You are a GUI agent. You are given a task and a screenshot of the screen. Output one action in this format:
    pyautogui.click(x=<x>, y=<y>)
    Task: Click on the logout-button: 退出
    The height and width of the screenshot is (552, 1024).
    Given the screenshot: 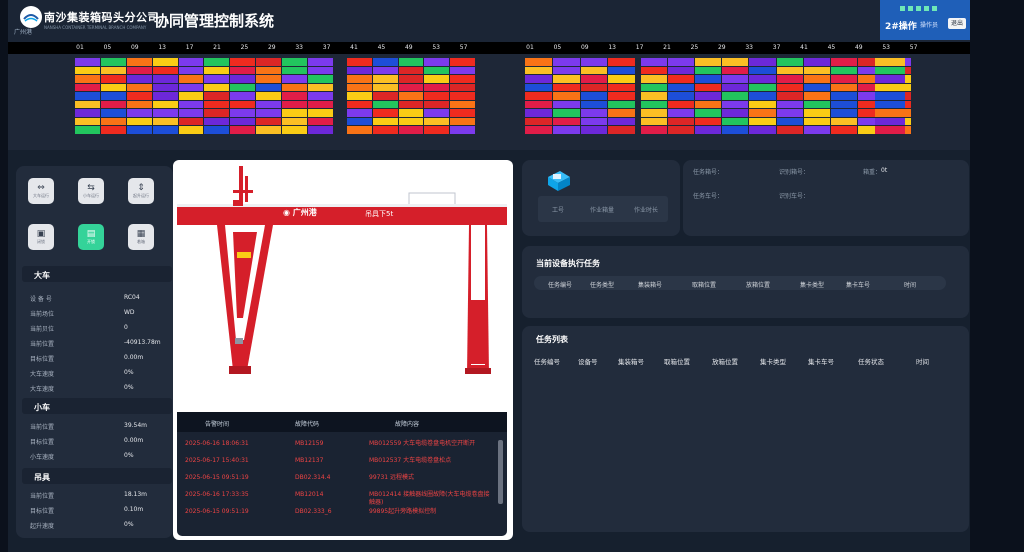 What is the action you would take?
    pyautogui.click(x=957, y=23)
    